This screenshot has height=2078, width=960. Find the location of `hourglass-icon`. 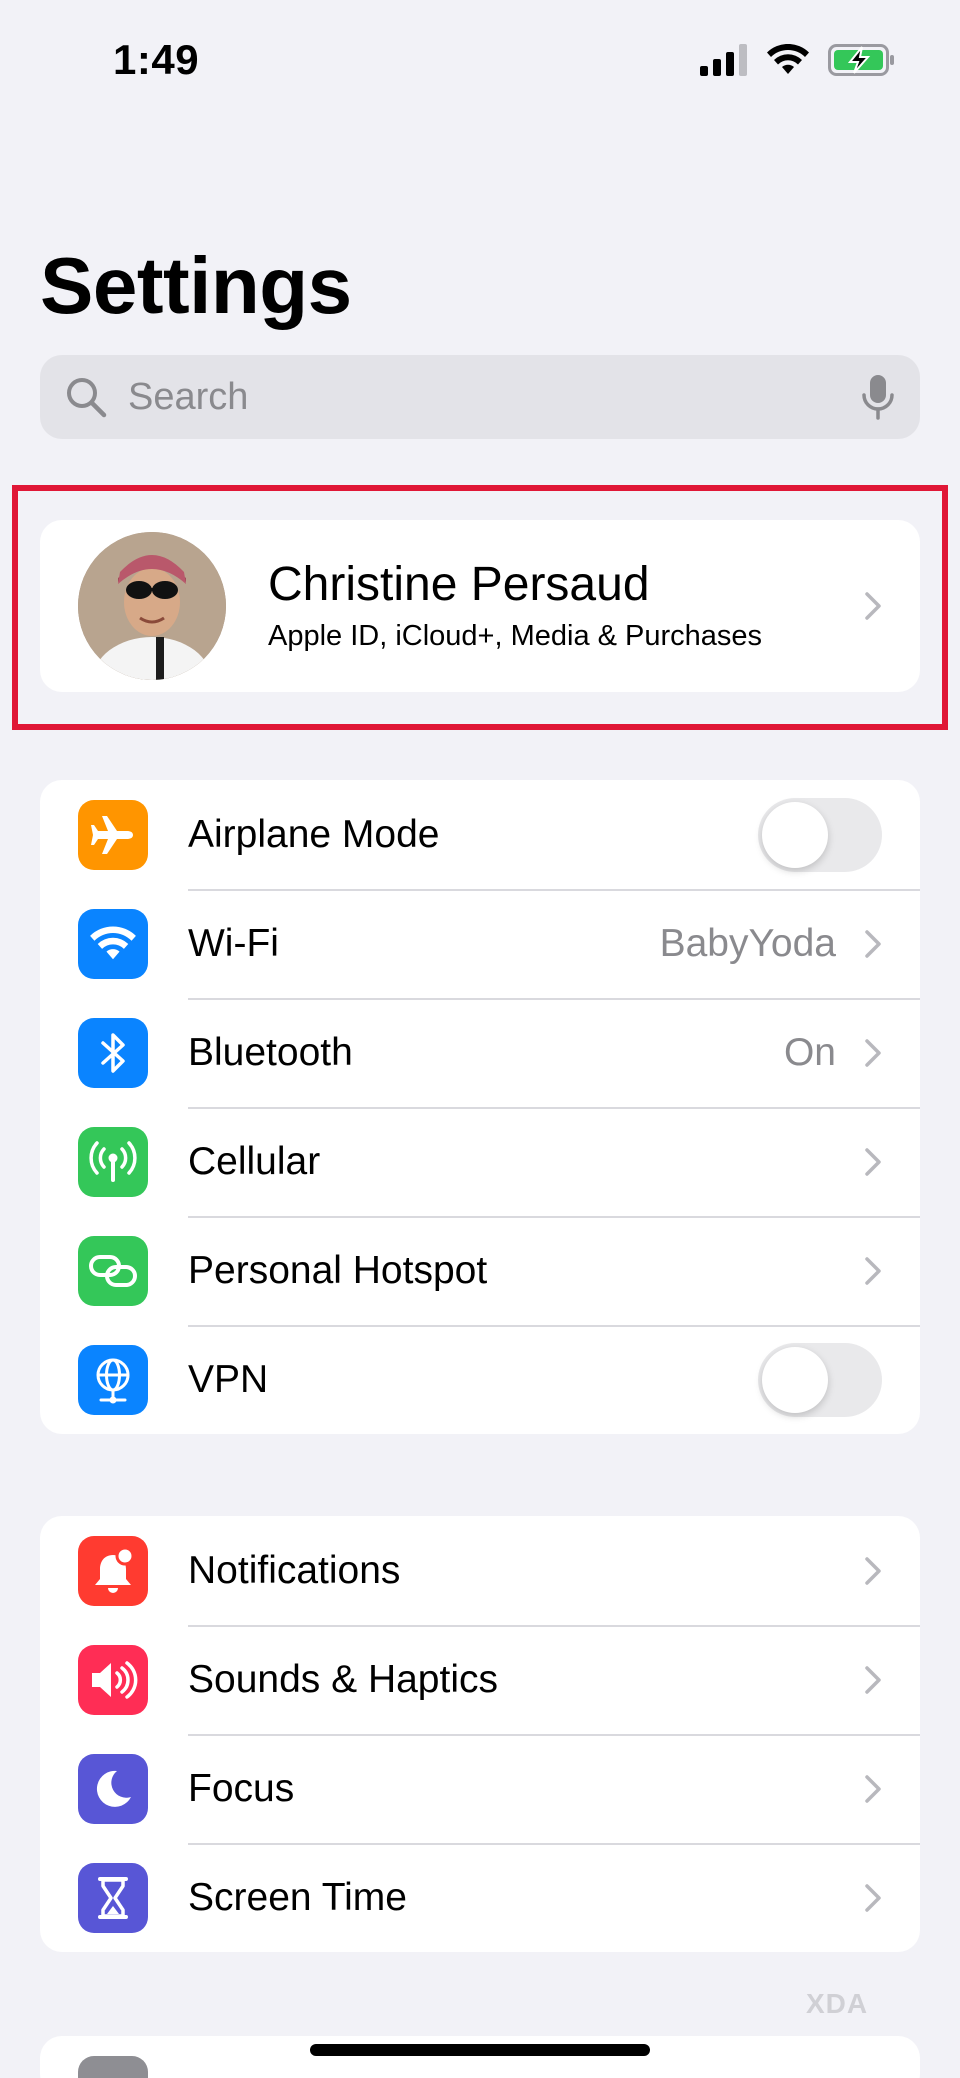

hourglass-icon is located at coordinates (113, 1897).